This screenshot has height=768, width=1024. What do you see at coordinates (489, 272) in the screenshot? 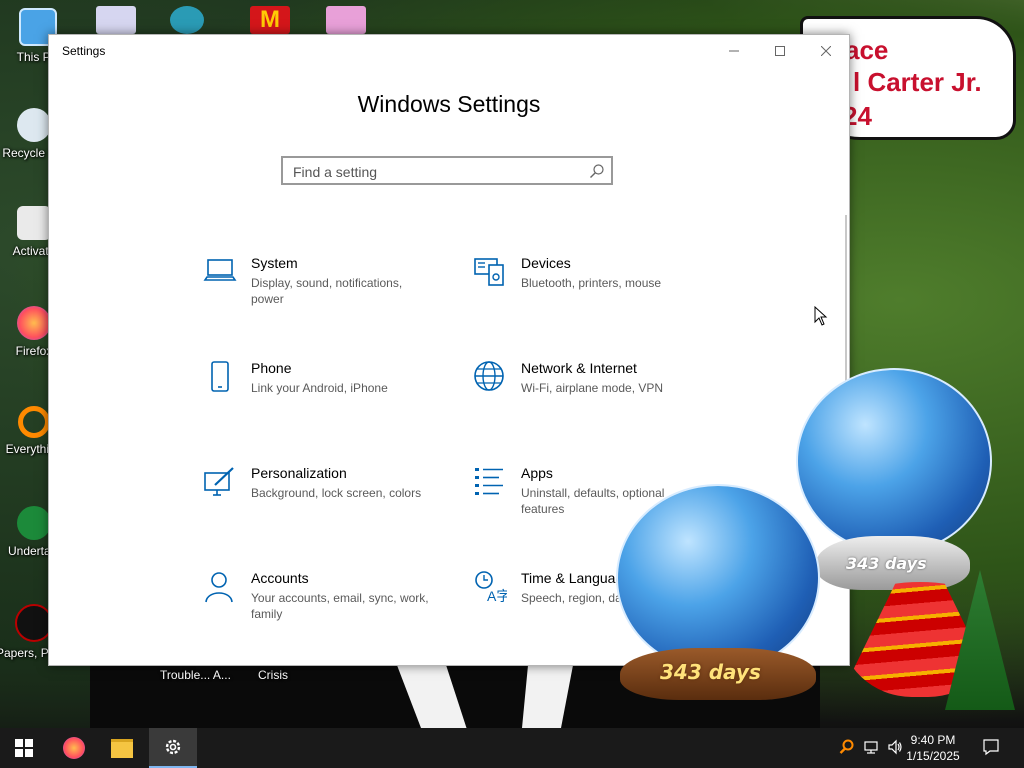
I see `devices-icon` at bounding box center [489, 272].